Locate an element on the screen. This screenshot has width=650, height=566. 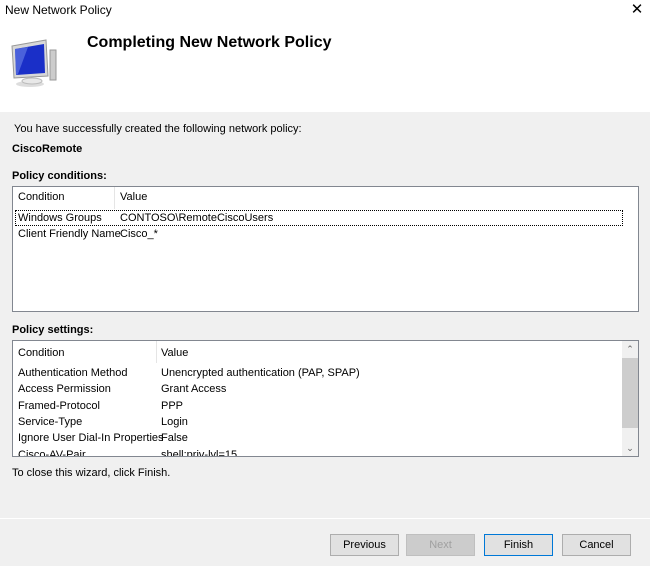
close-hint: To close this wizard, click Finish. is located at coordinates (91, 473).